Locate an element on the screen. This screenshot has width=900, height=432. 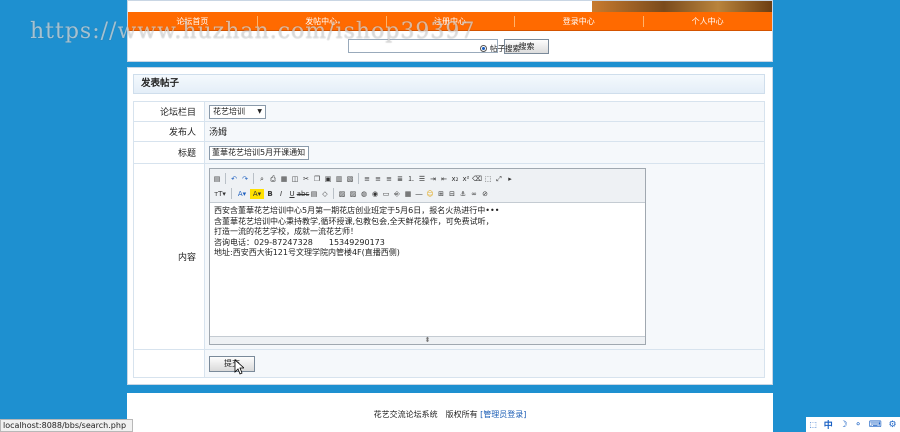
format-painter-icon: ▤ is located at coordinates (314, 194).